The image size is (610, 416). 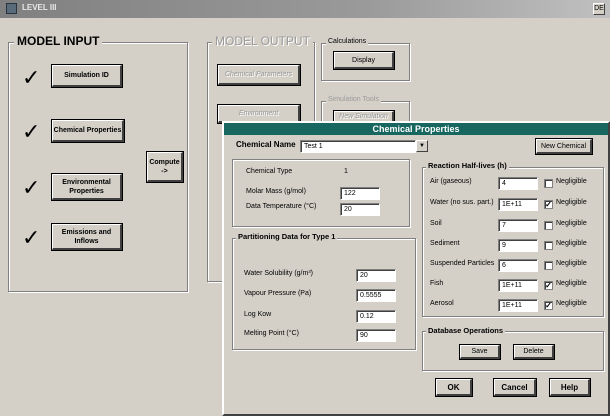 I want to click on log-kow-field: 0.12, so click(x=376, y=316).